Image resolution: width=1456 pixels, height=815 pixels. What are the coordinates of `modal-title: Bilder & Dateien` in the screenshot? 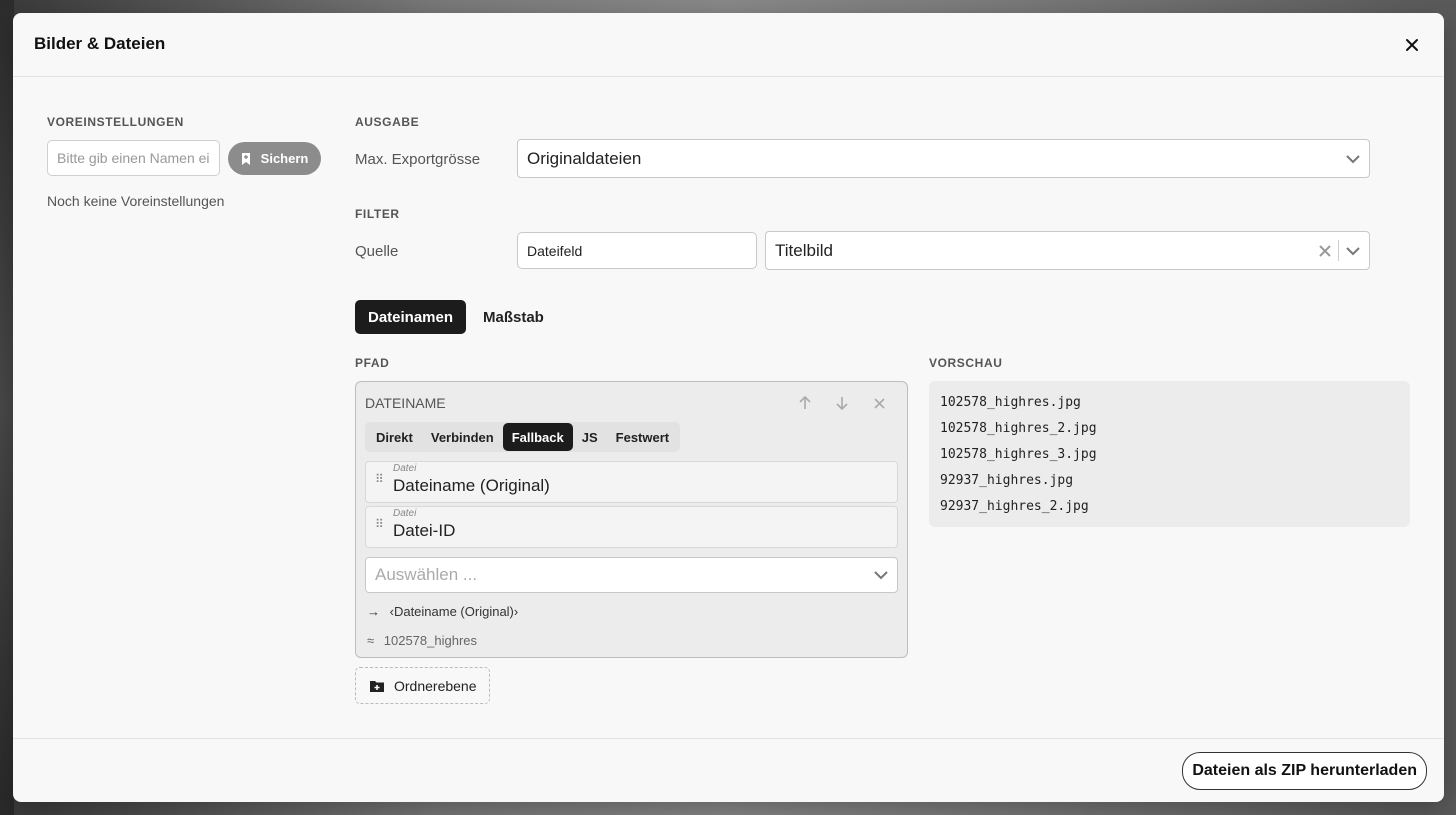 It's located at (100, 43).